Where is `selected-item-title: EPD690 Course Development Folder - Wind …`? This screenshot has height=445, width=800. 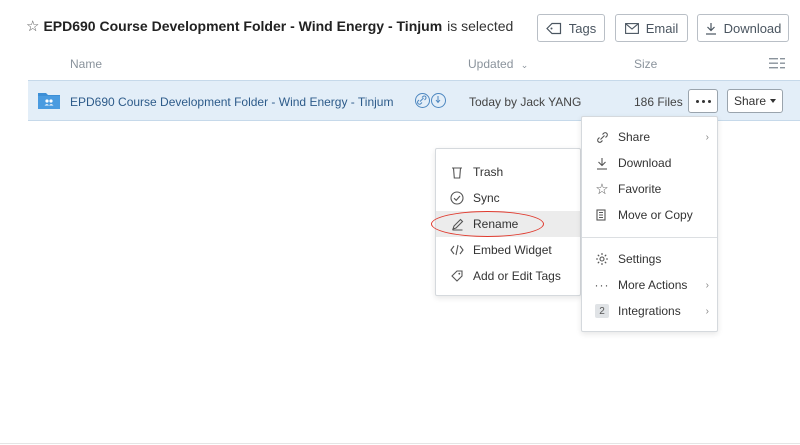 selected-item-title: EPD690 Course Development Folder - Wind … is located at coordinates (243, 26).